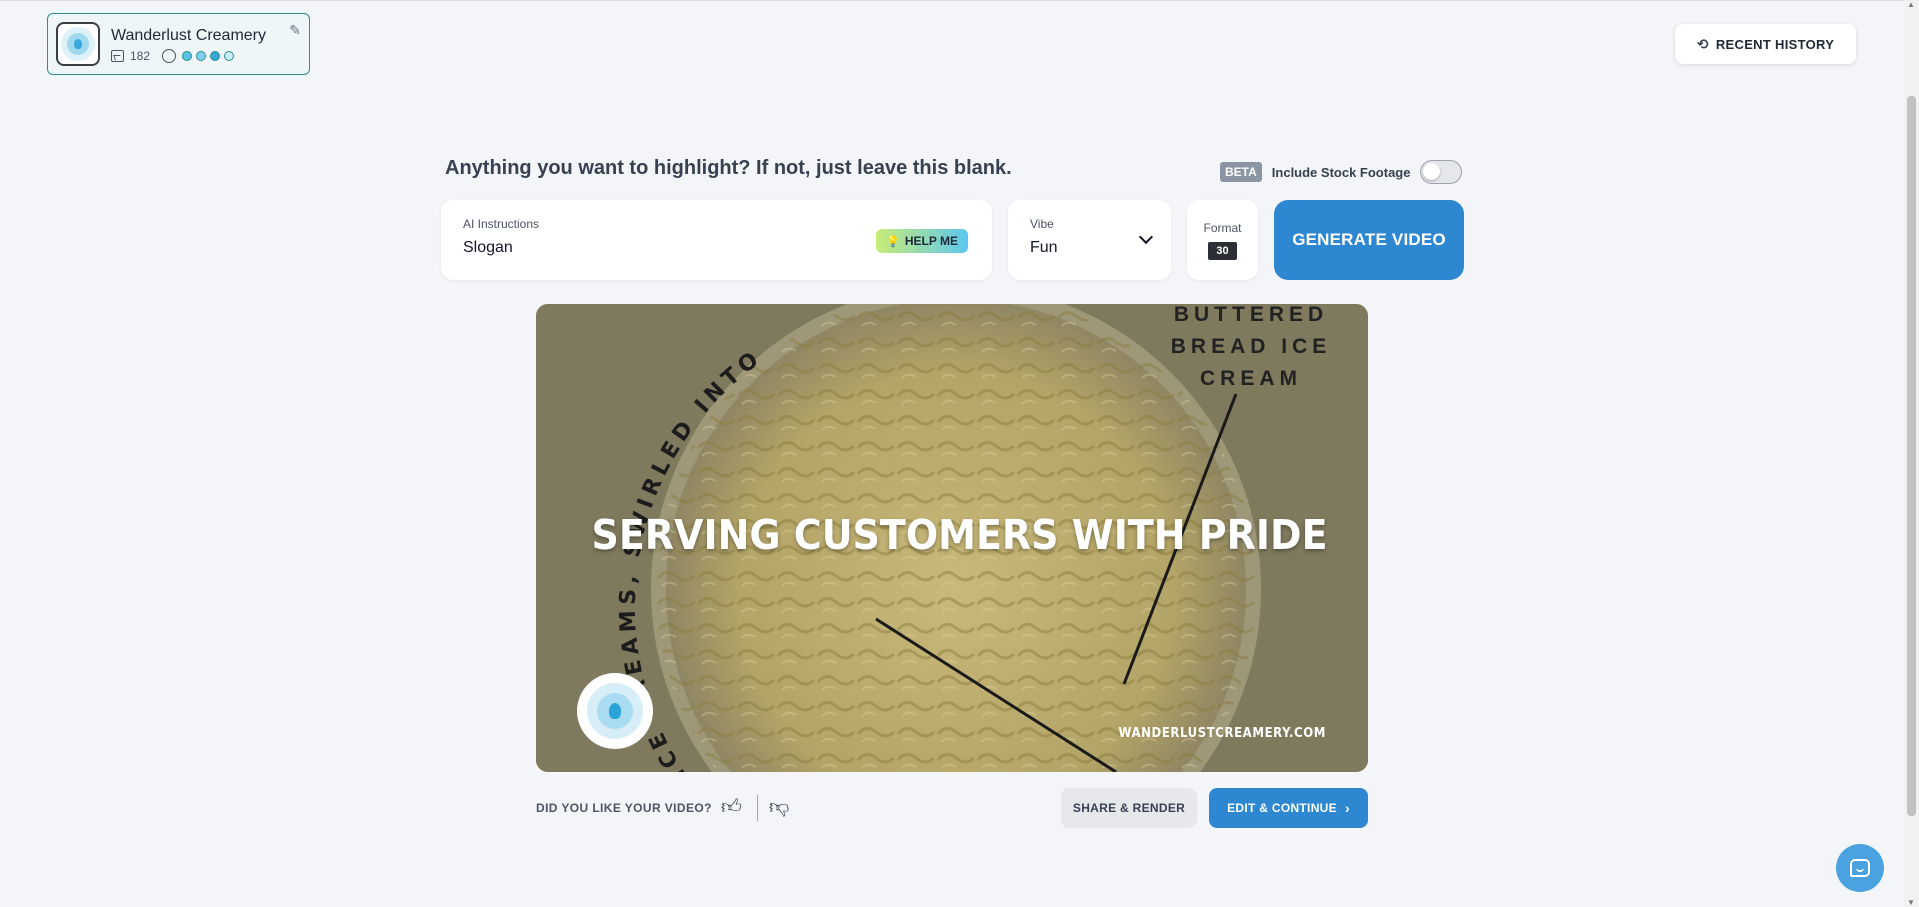  I want to click on scrollbar: ▲ ▼, so click(1911, 453).